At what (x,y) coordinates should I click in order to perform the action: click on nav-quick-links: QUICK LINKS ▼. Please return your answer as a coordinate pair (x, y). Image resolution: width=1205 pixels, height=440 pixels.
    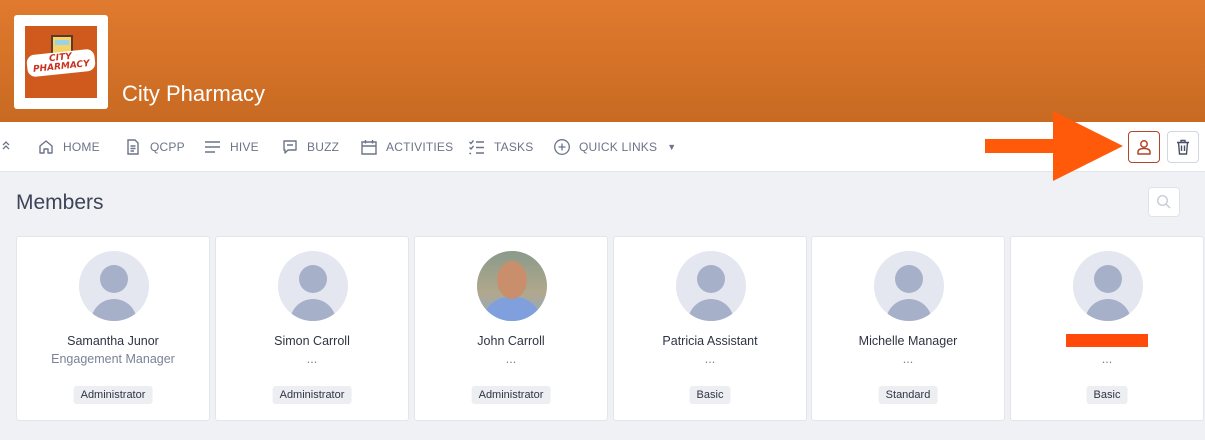
    Looking at the image, I should click on (614, 147).